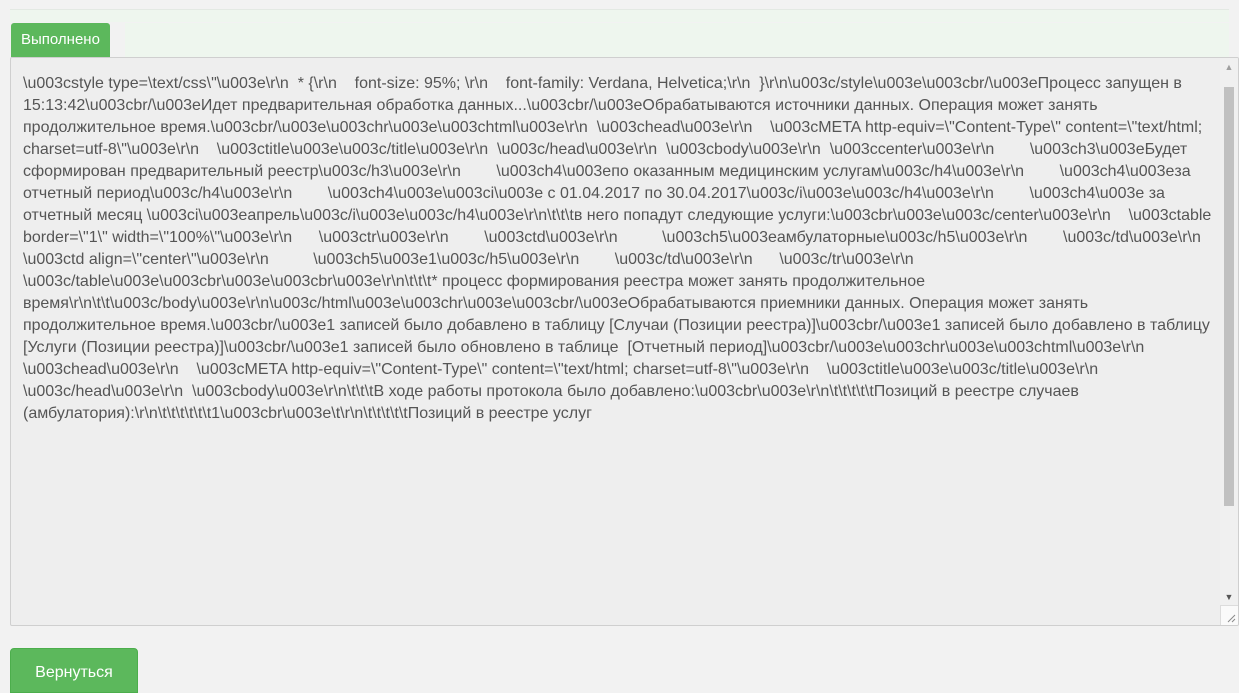  What do you see at coordinates (60, 40) in the screenshot?
I see `status-badge: Выполнено` at bounding box center [60, 40].